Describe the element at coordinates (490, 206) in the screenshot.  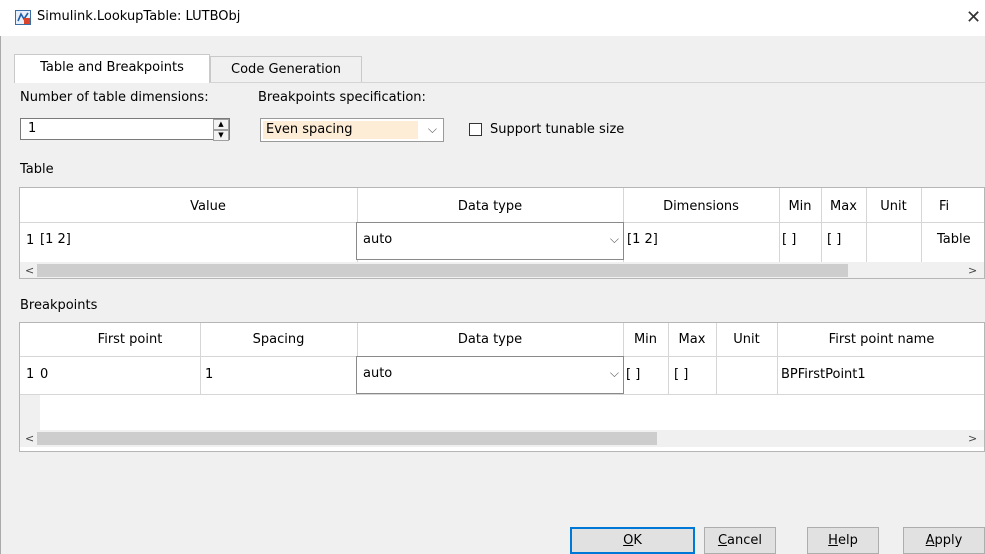
I see `col-header-datatype: Data type` at that location.